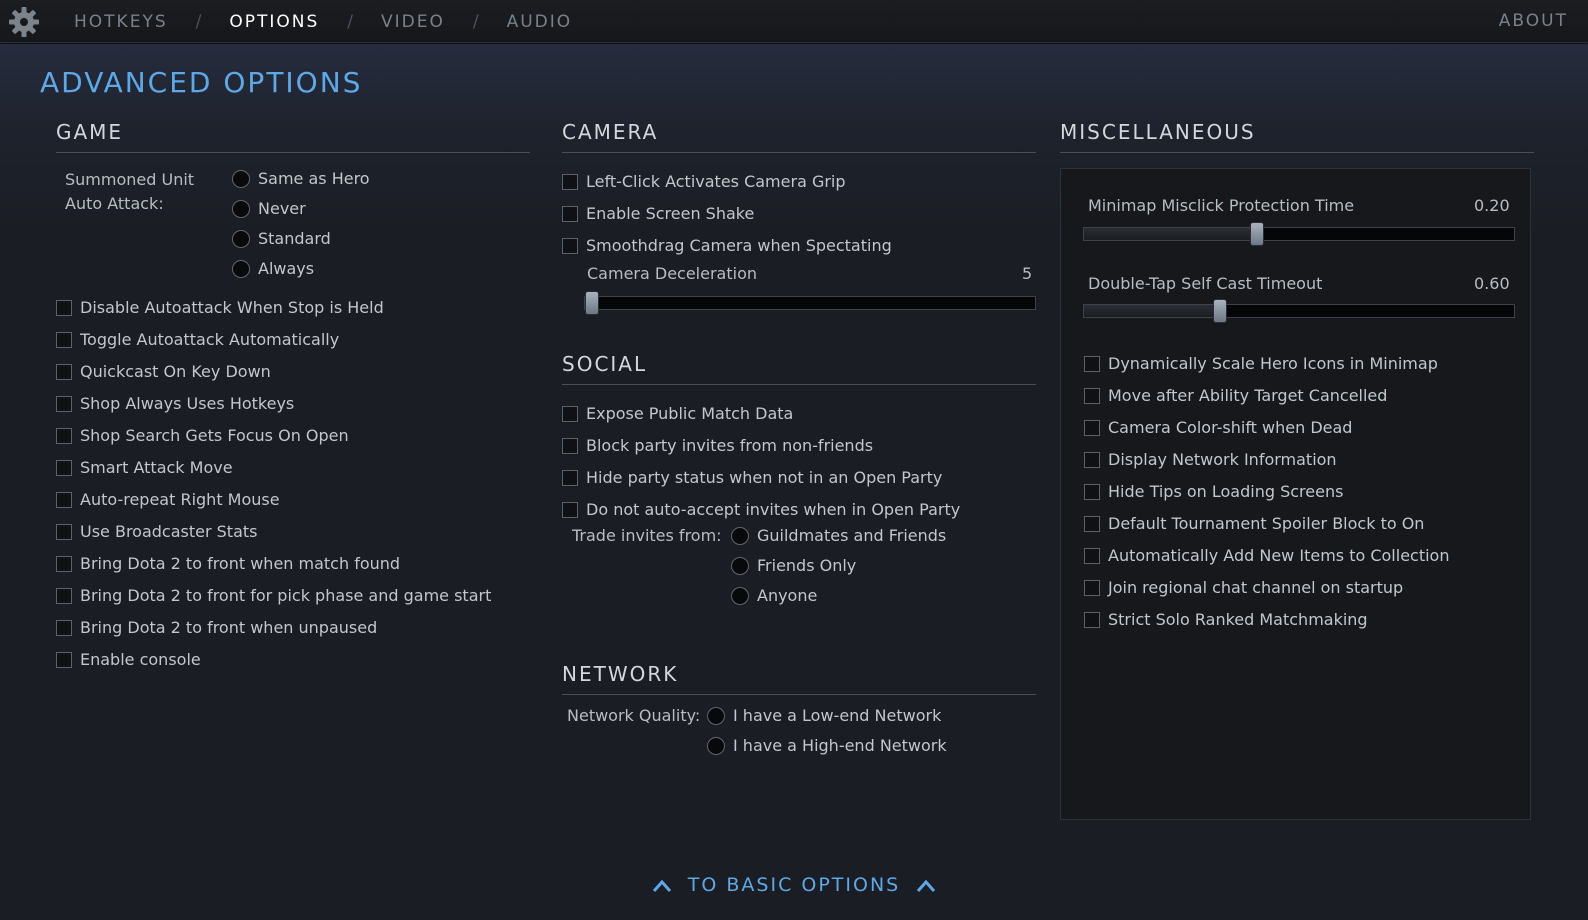 This screenshot has height=920, width=1588. What do you see at coordinates (281, 238) in the screenshot?
I see `summoned-auto-attack-option: Standard` at bounding box center [281, 238].